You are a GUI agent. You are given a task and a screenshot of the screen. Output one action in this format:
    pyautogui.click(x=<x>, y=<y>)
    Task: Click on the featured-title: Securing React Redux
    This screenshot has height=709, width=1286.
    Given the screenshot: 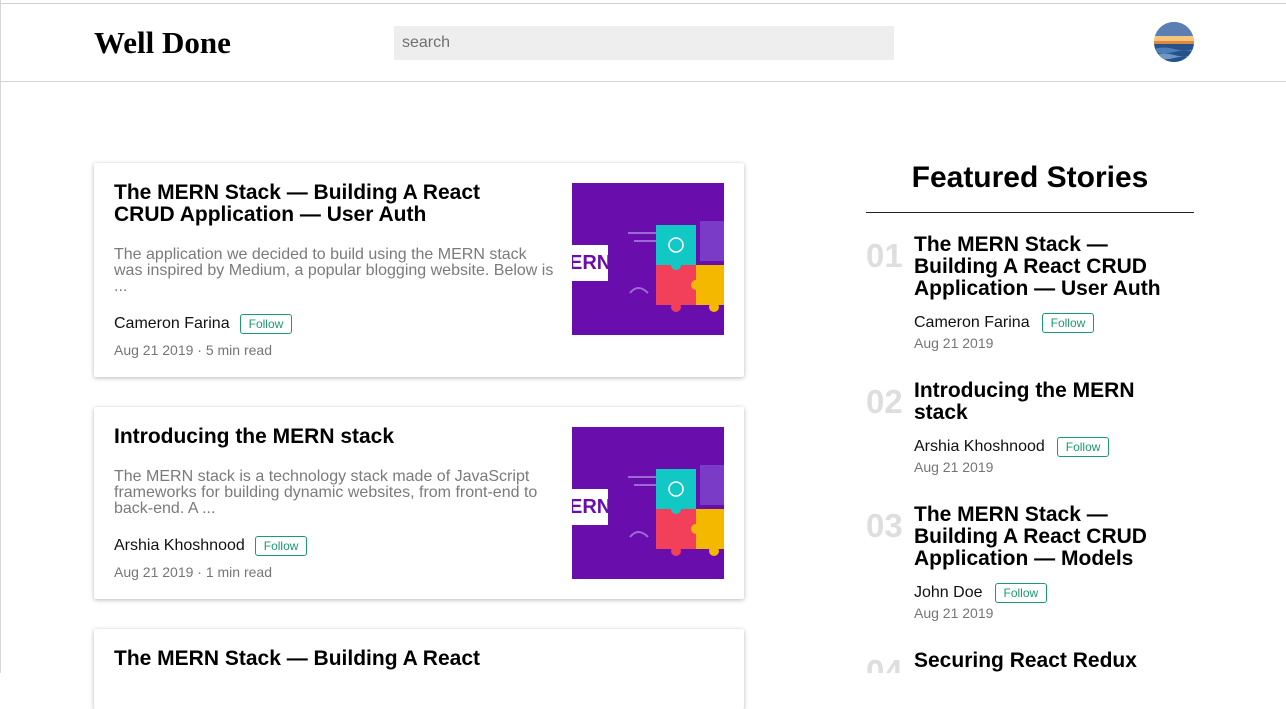 What is the action you would take?
    pyautogui.click(x=1049, y=661)
    